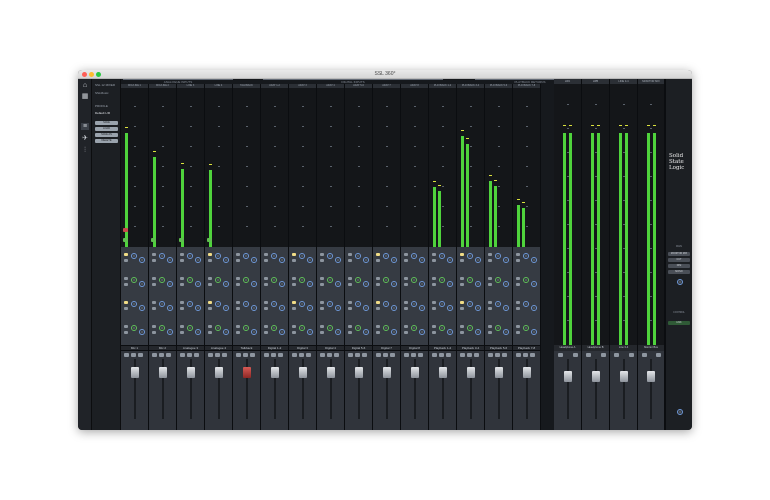 The image size is (770, 500). What do you see at coordinates (102, 113) in the screenshot?
I see `profile-select: Default L/R` at bounding box center [102, 113].